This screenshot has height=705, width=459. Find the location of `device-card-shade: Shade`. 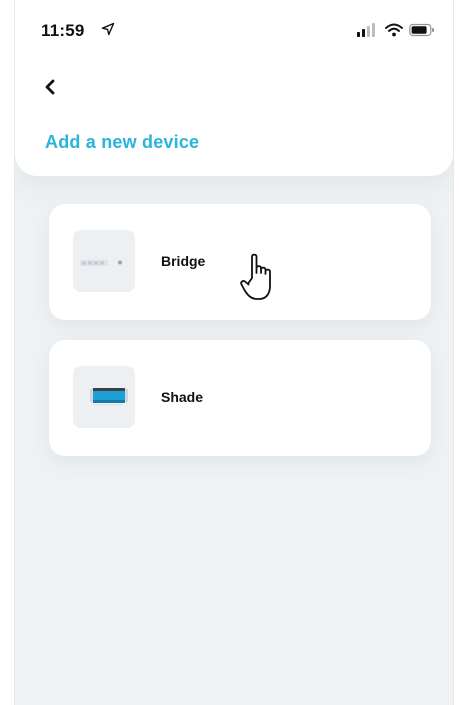

device-card-shade: Shade is located at coordinates (240, 398).